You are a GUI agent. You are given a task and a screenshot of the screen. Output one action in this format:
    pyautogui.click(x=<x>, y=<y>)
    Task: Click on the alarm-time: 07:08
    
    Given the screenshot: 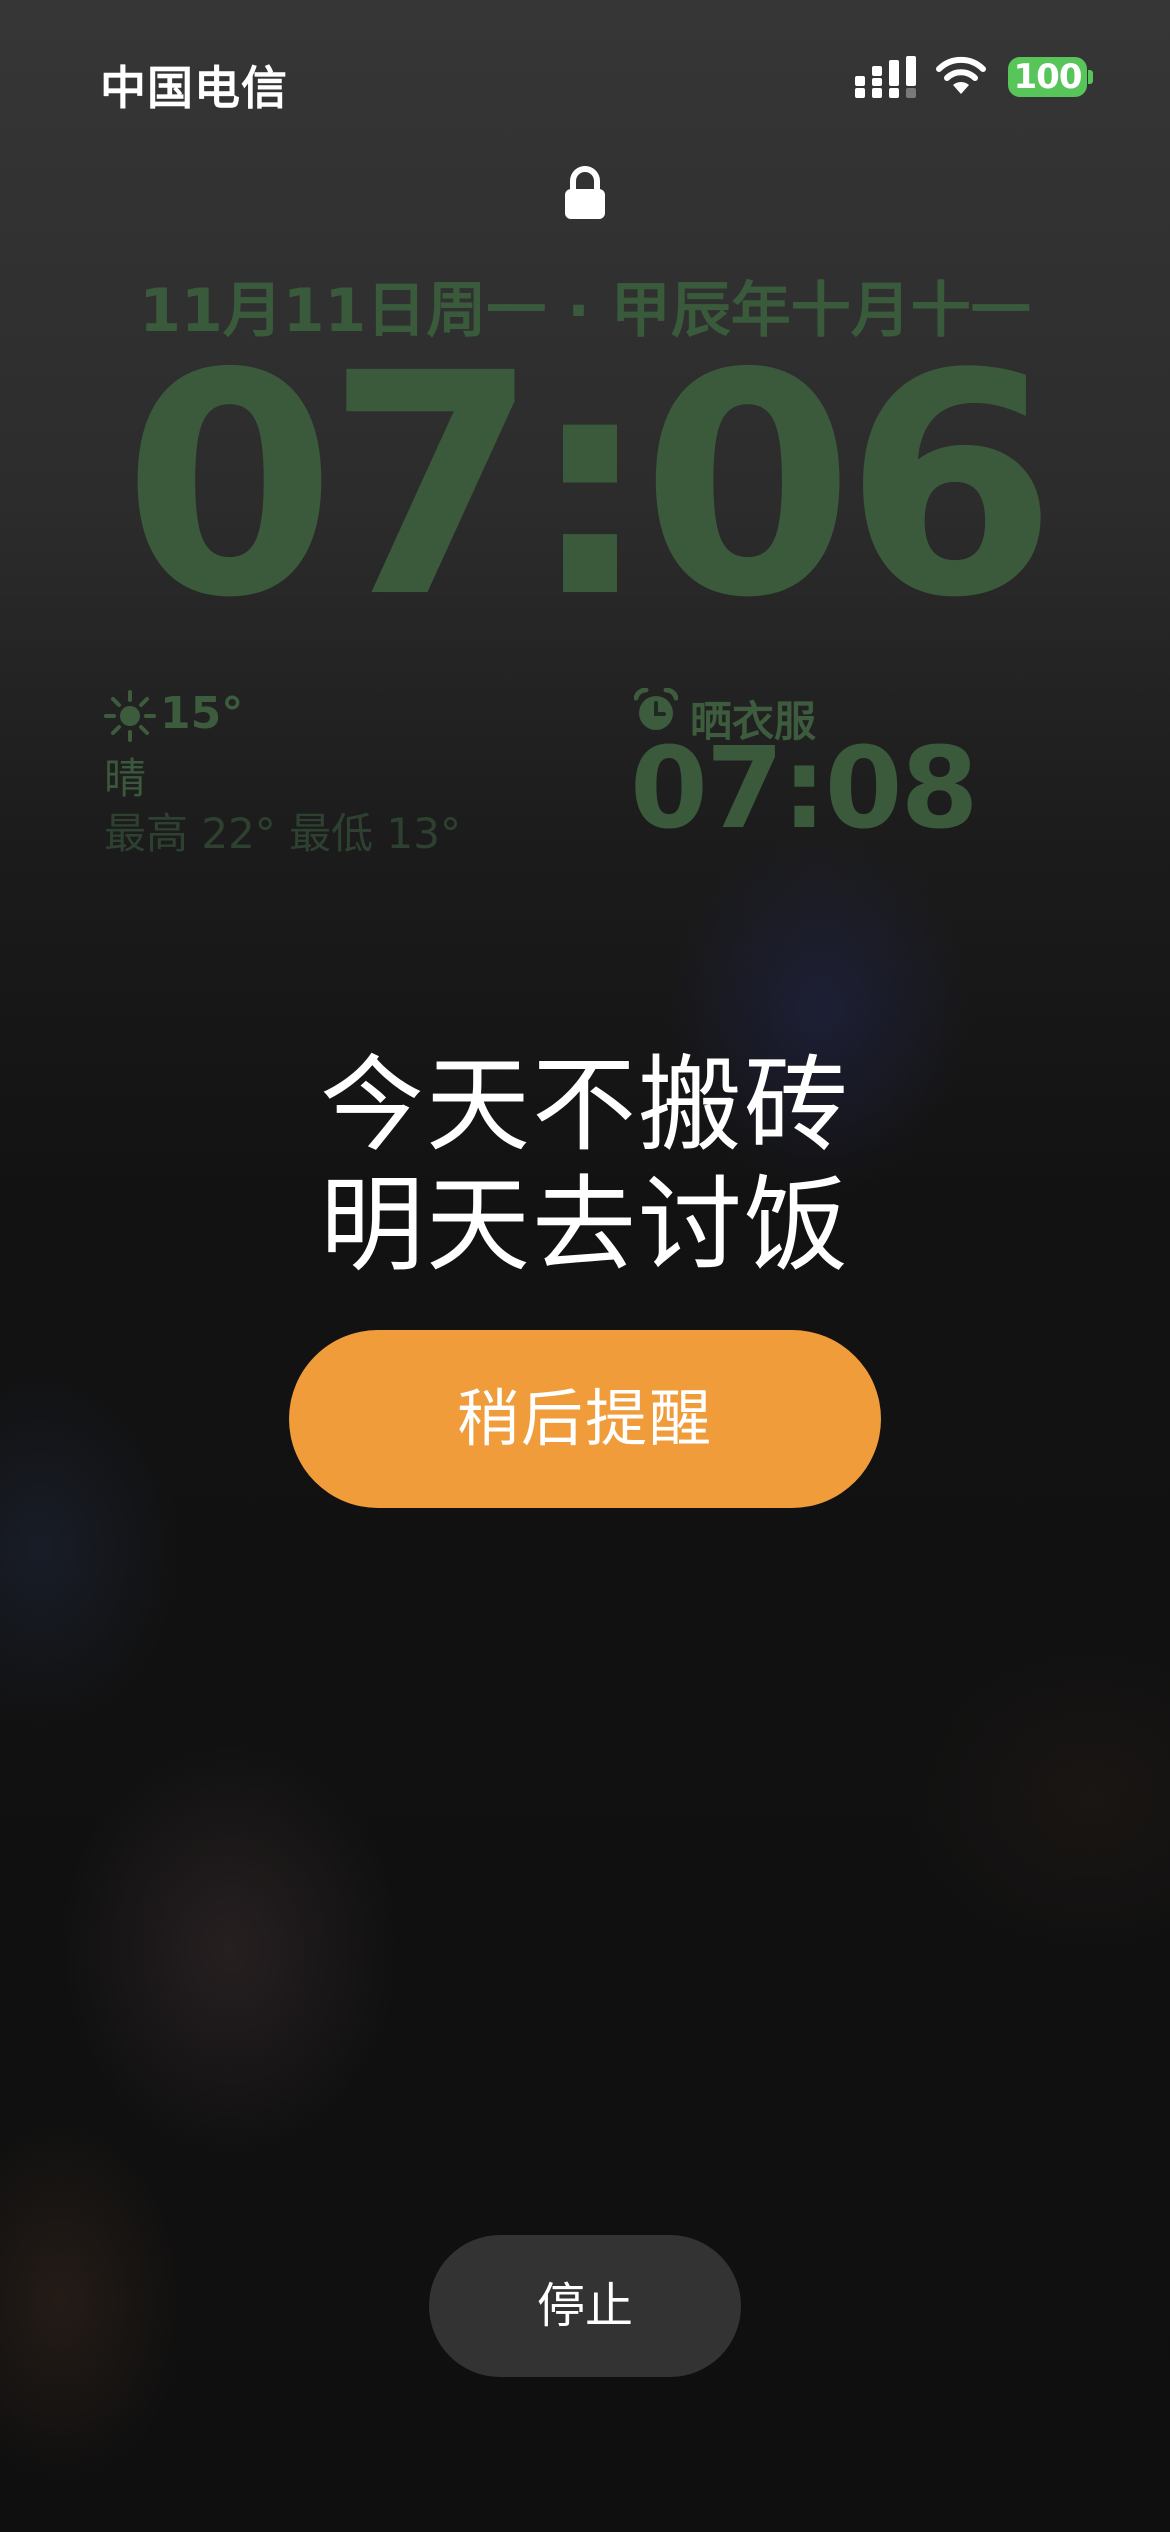 What is the action you would take?
    pyautogui.click(x=804, y=789)
    